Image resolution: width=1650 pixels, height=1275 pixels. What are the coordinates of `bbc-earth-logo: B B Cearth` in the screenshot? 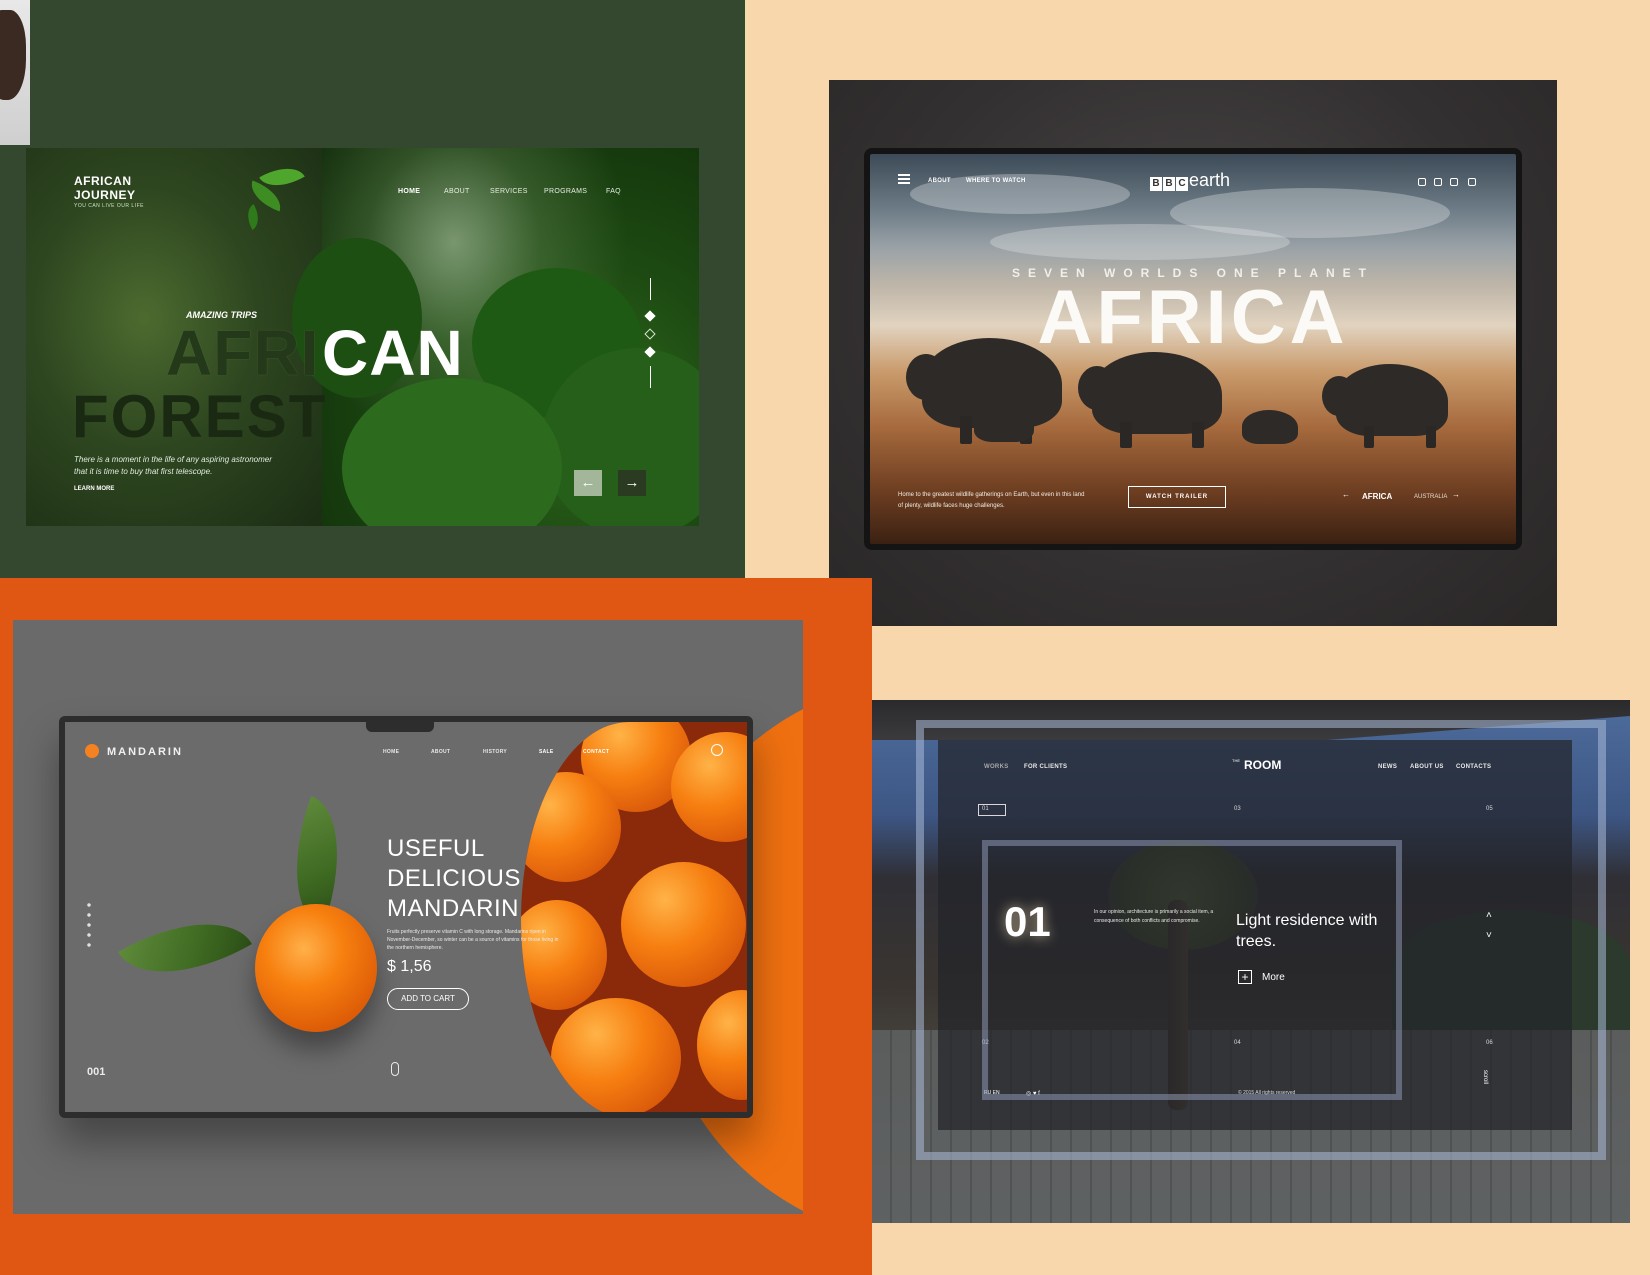 It's located at (1190, 180).